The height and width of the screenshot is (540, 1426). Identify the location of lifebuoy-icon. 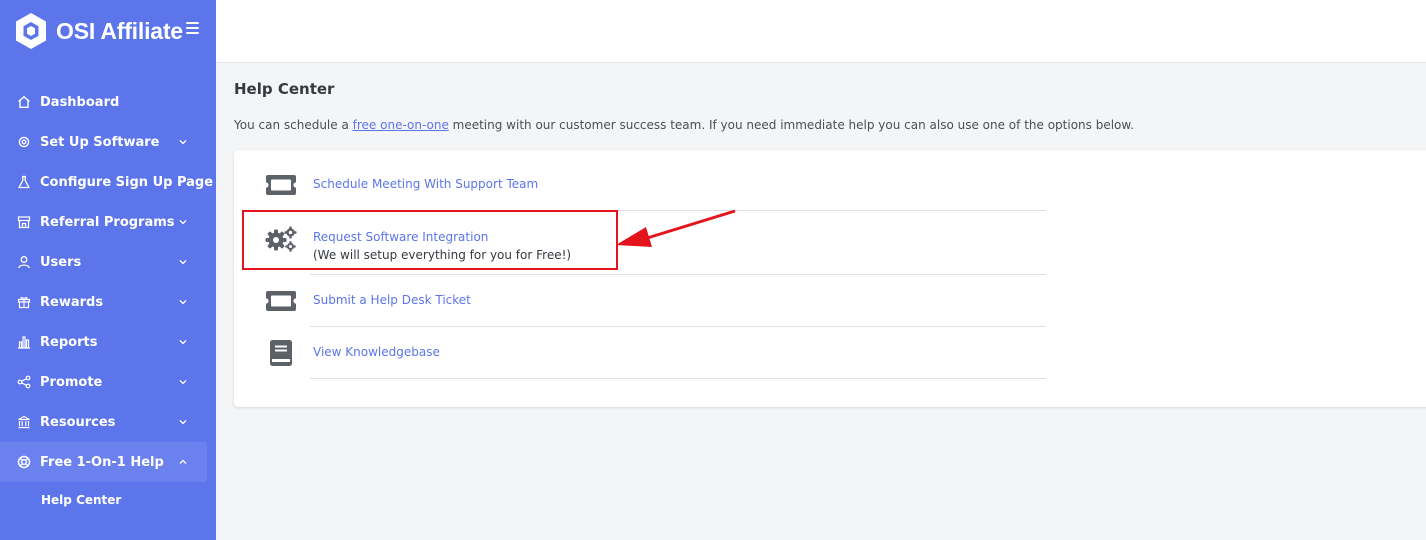
(24, 462).